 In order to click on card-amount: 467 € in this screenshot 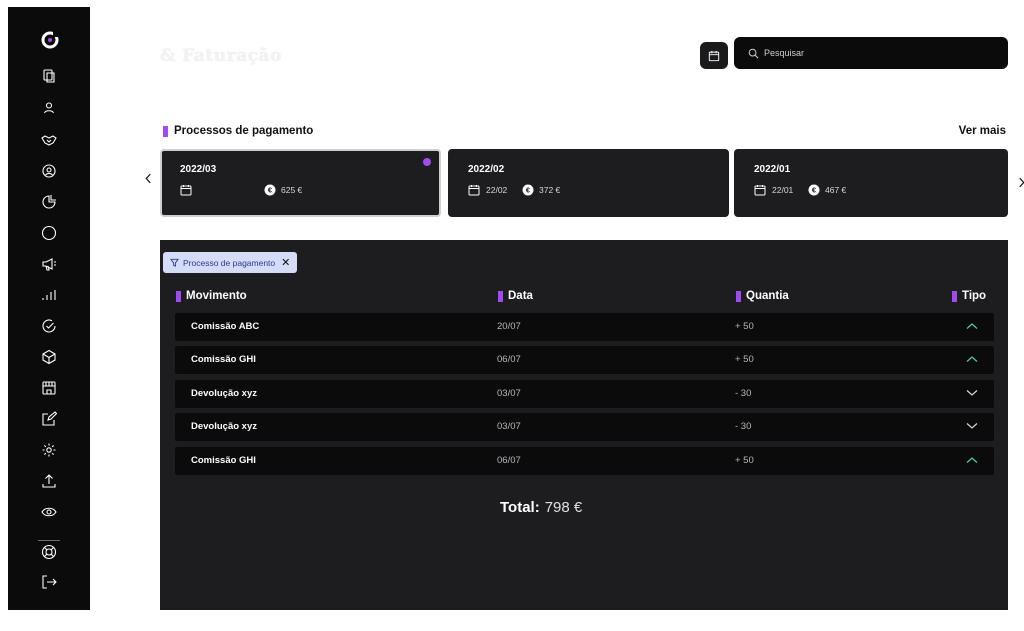, I will do `click(836, 190)`.